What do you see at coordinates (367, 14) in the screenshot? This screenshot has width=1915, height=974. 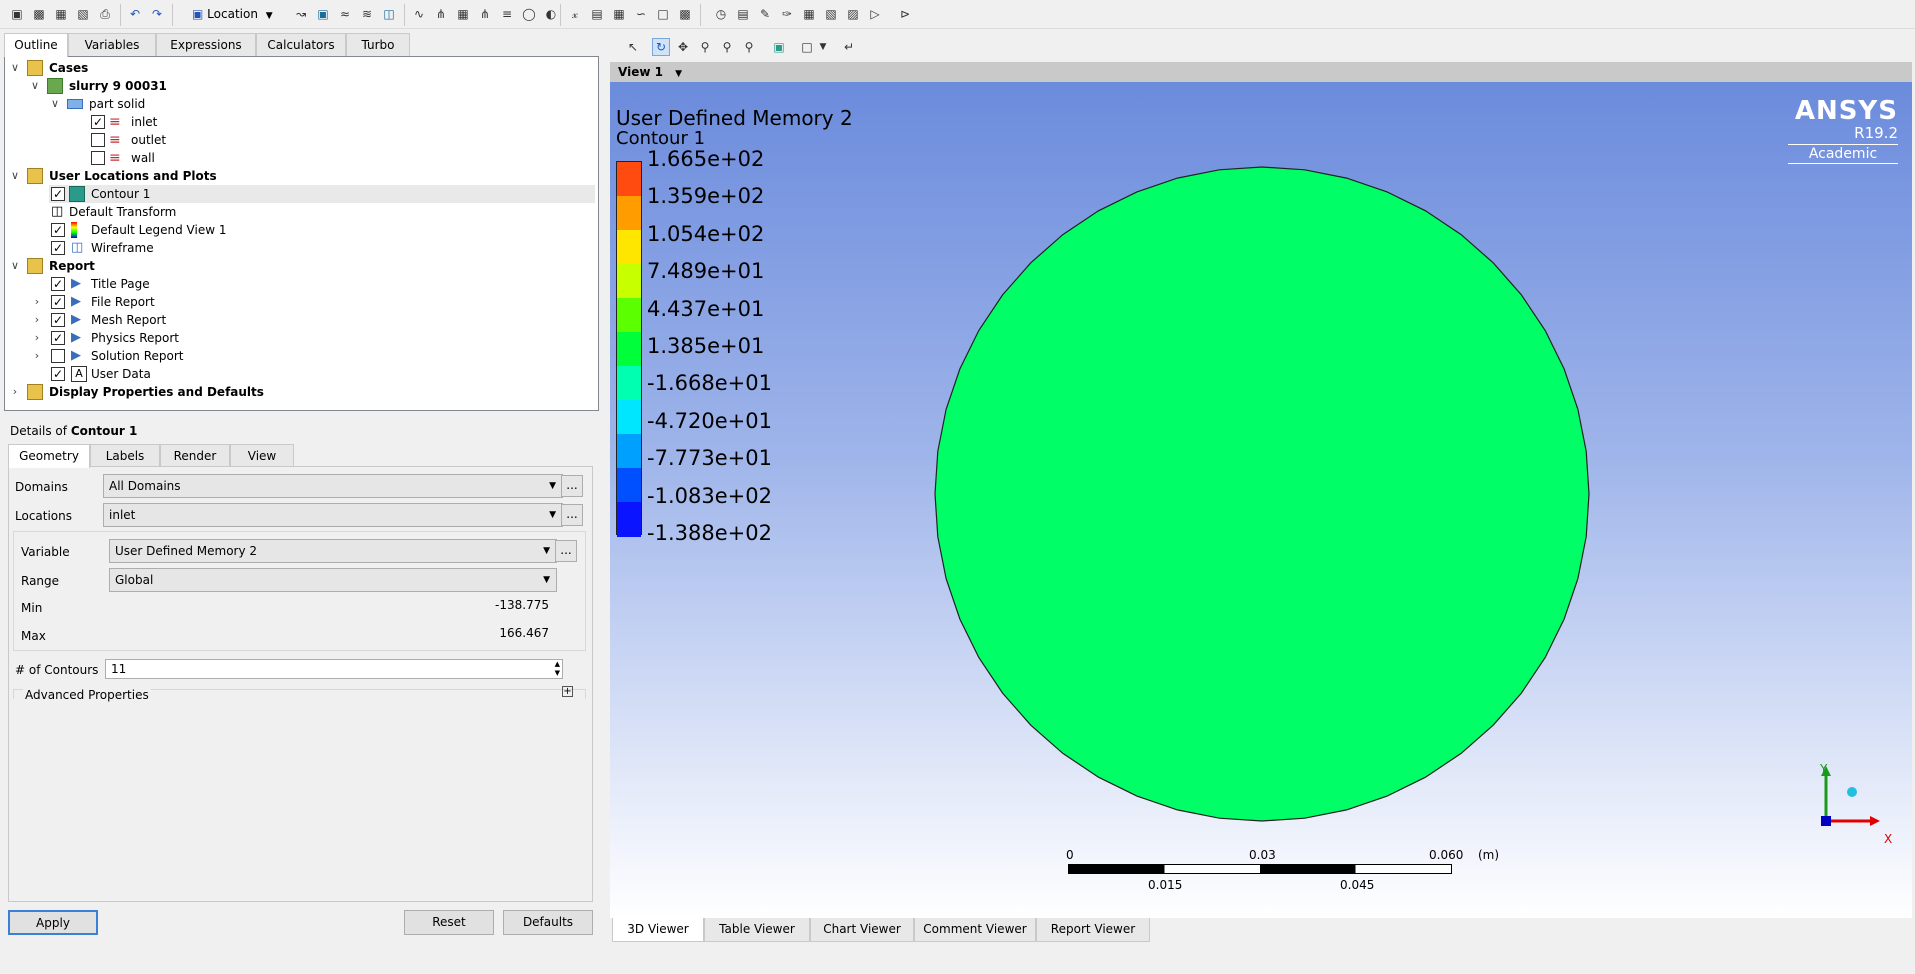 I see `volume-rendering-icon: ≋` at bounding box center [367, 14].